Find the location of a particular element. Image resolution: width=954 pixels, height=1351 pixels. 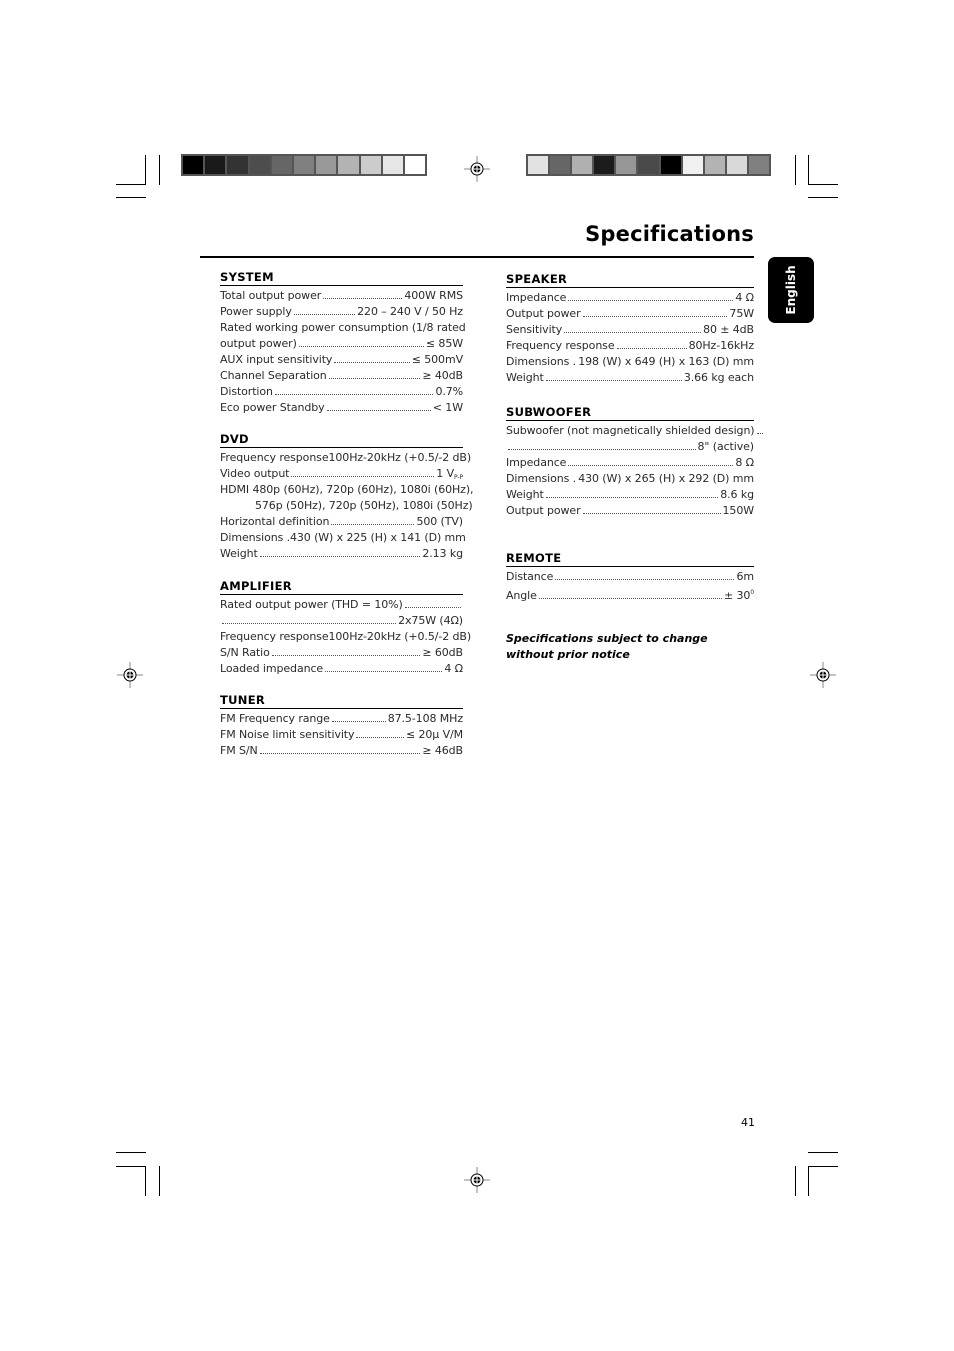

spec-value: ≥ 46dB is located at coordinates (442, 750).